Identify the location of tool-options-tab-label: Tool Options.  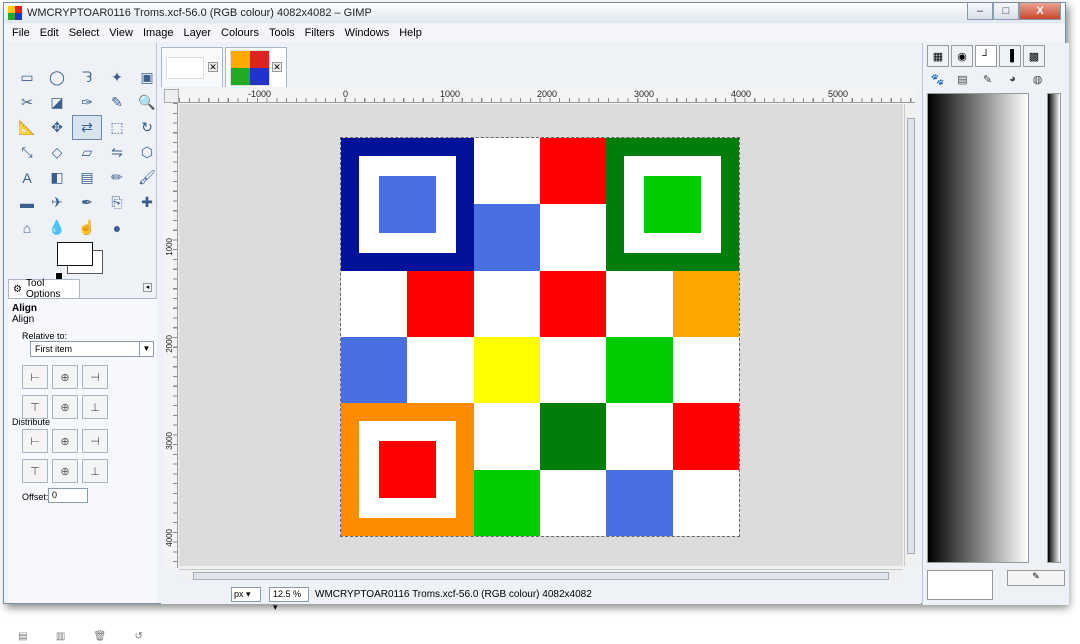
(43, 289).